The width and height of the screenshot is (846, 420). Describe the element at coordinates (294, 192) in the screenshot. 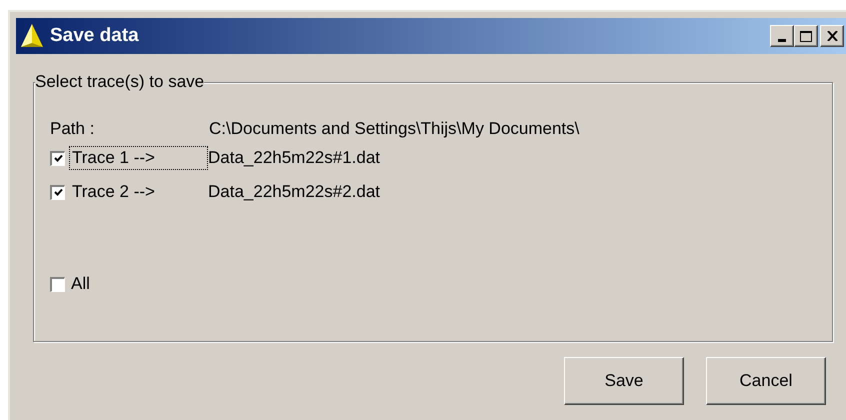

I see `file-name: Data_22h5m22s#2.dat` at that location.